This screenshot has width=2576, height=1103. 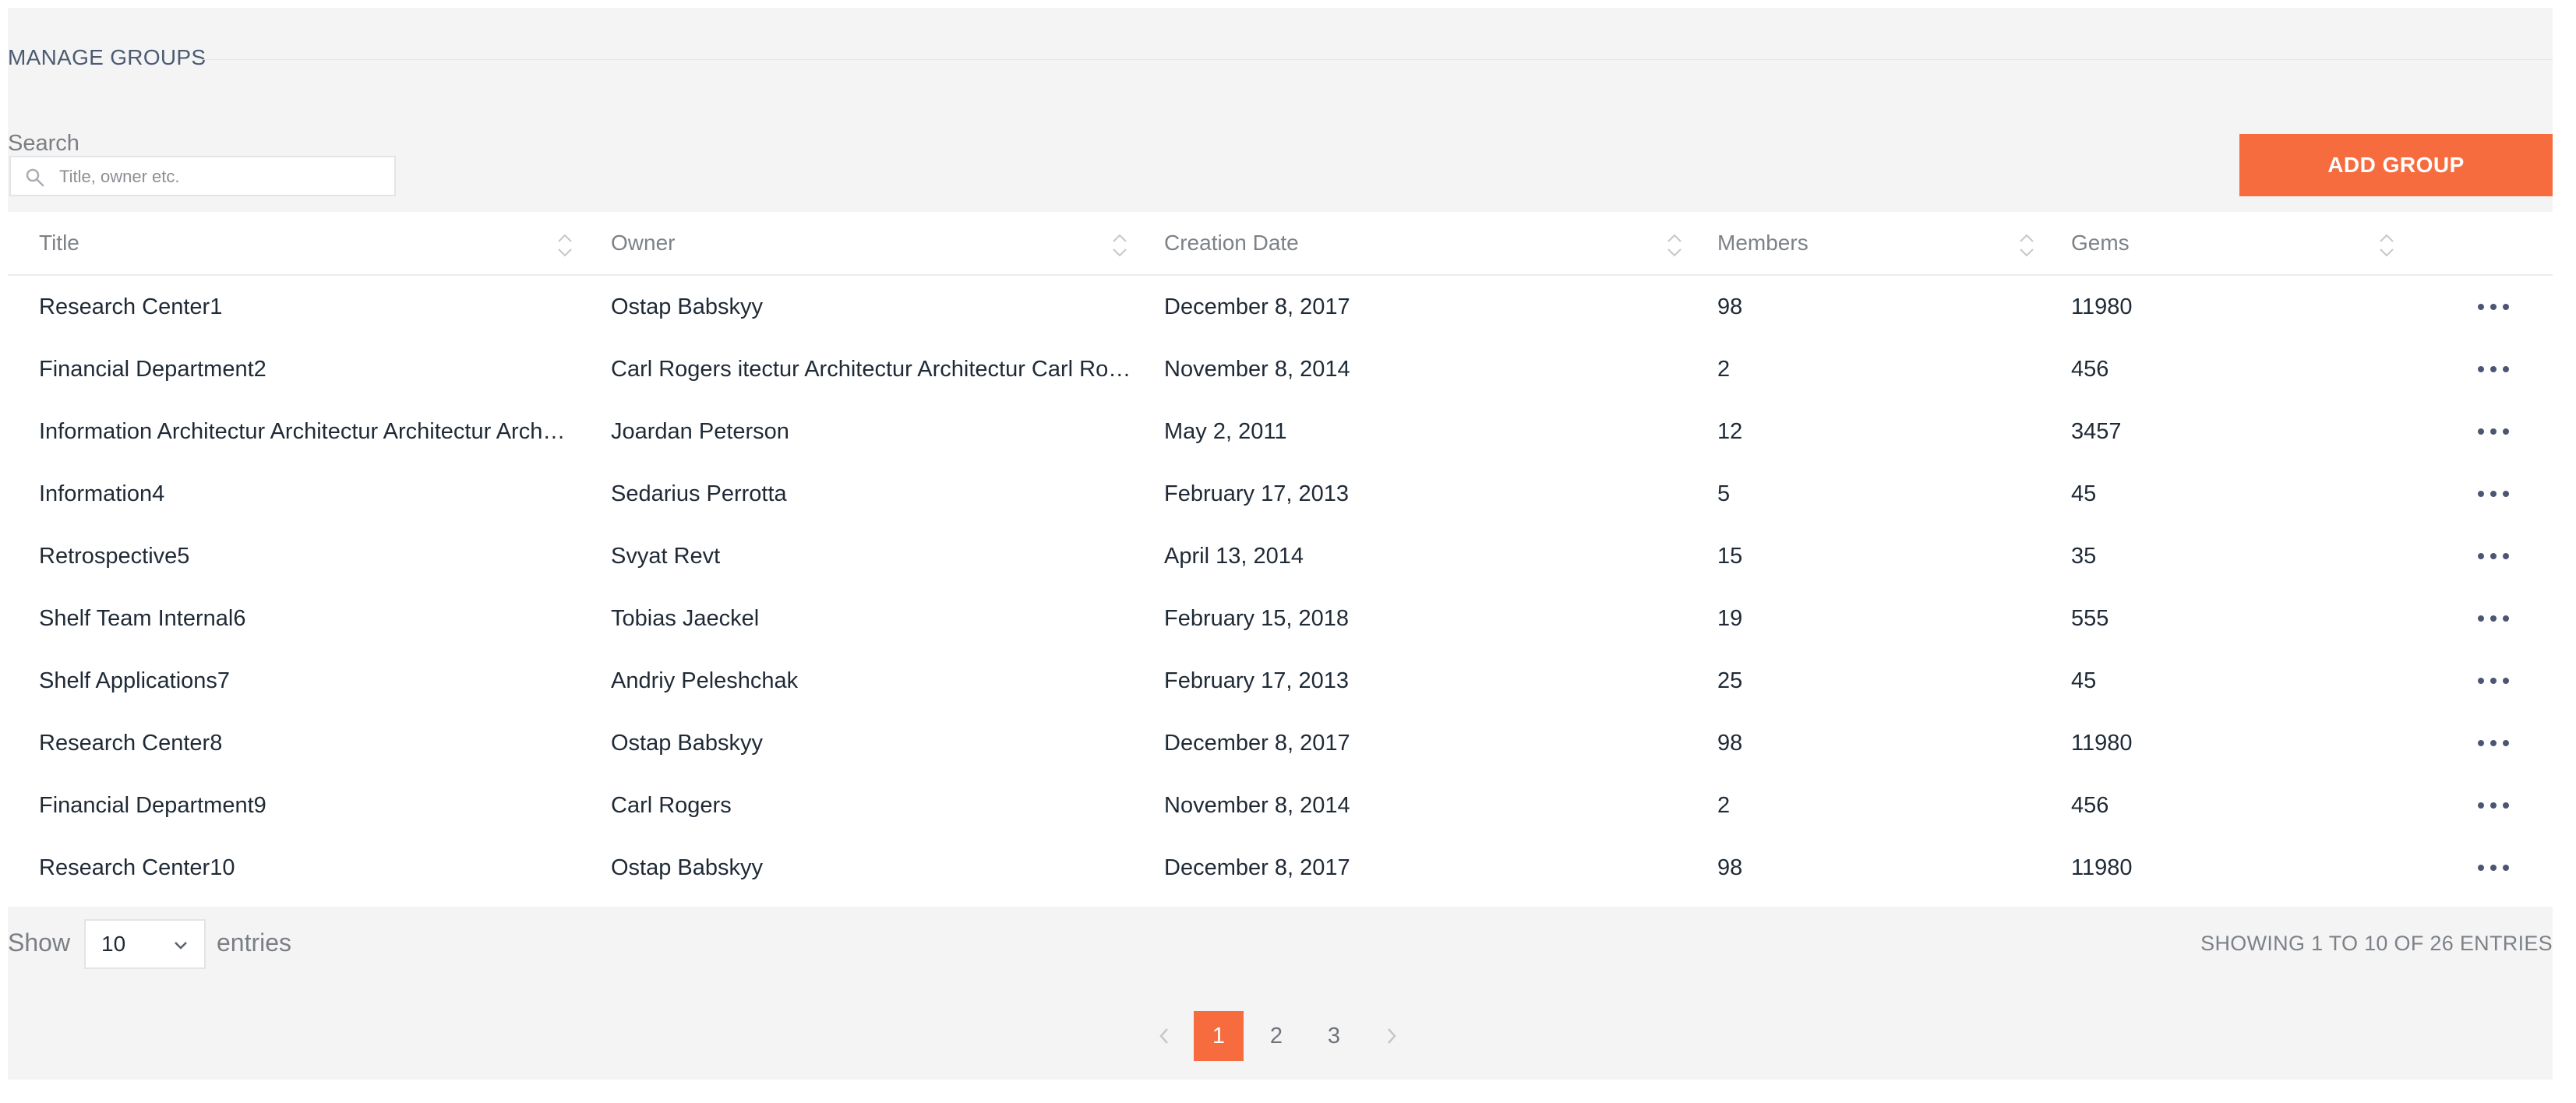 What do you see at coordinates (1164, 1036) in the screenshot?
I see `pagination-prev-button` at bounding box center [1164, 1036].